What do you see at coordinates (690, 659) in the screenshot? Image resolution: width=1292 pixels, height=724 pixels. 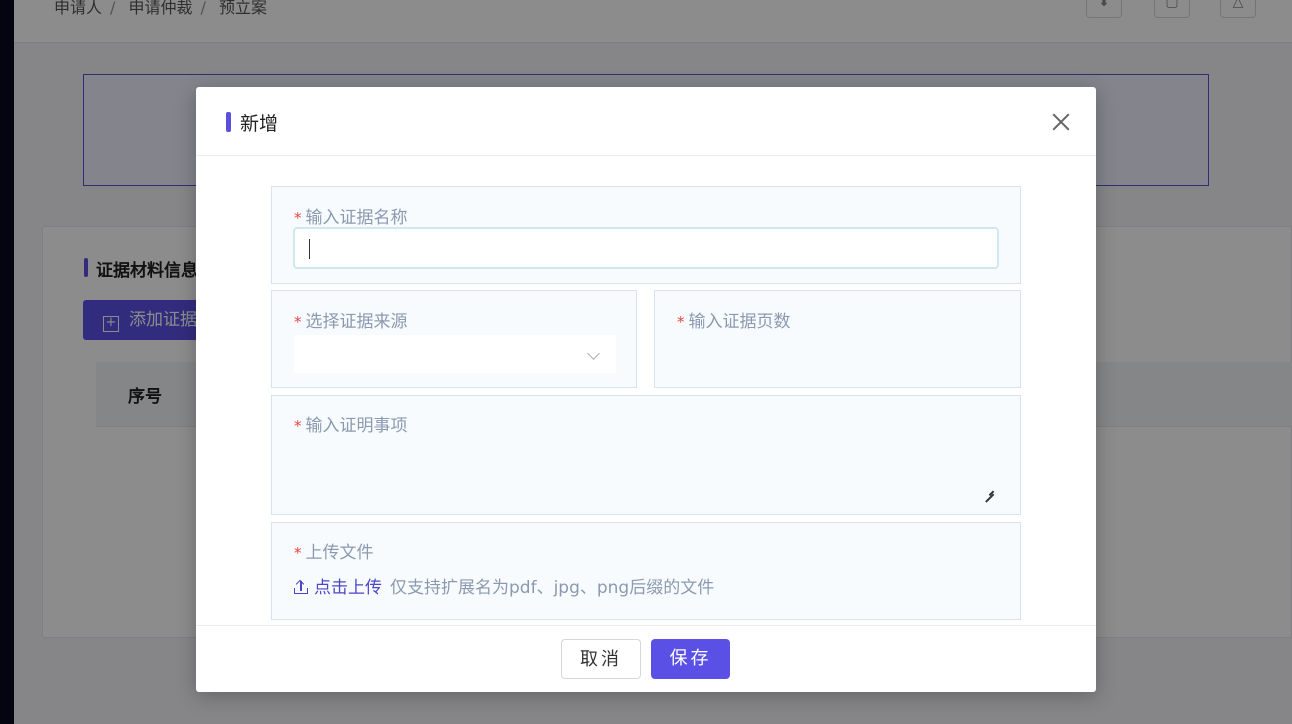 I see `save-button: 保存` at bounding box center [690, 659].